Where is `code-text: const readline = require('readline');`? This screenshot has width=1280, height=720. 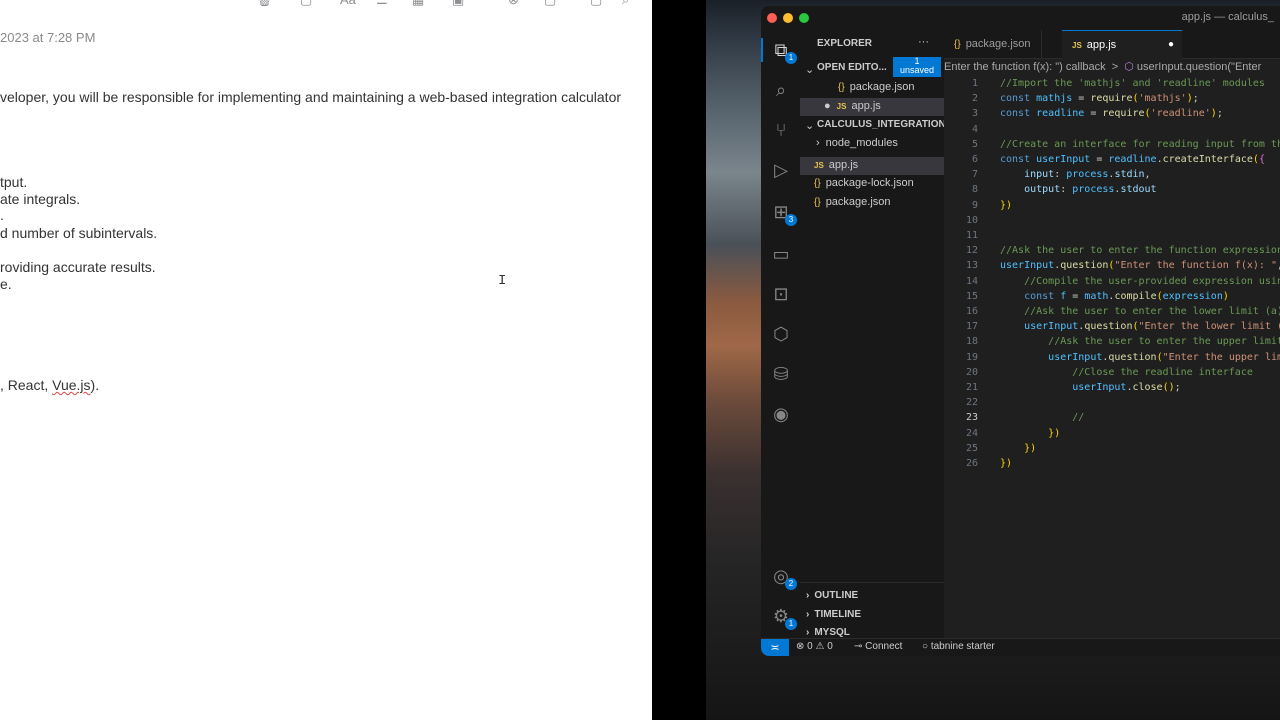 code-text: const readline = require('readline'); is located at coordinates (1111, 114).